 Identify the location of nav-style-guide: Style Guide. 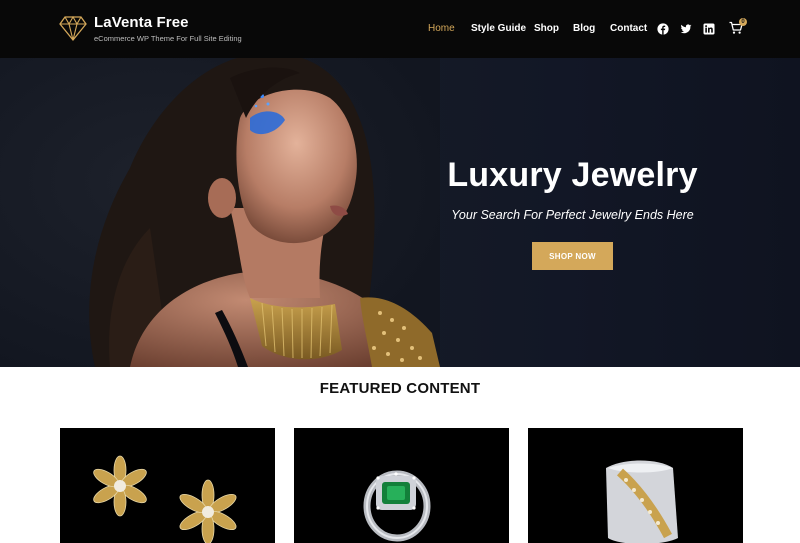
(498, 28).